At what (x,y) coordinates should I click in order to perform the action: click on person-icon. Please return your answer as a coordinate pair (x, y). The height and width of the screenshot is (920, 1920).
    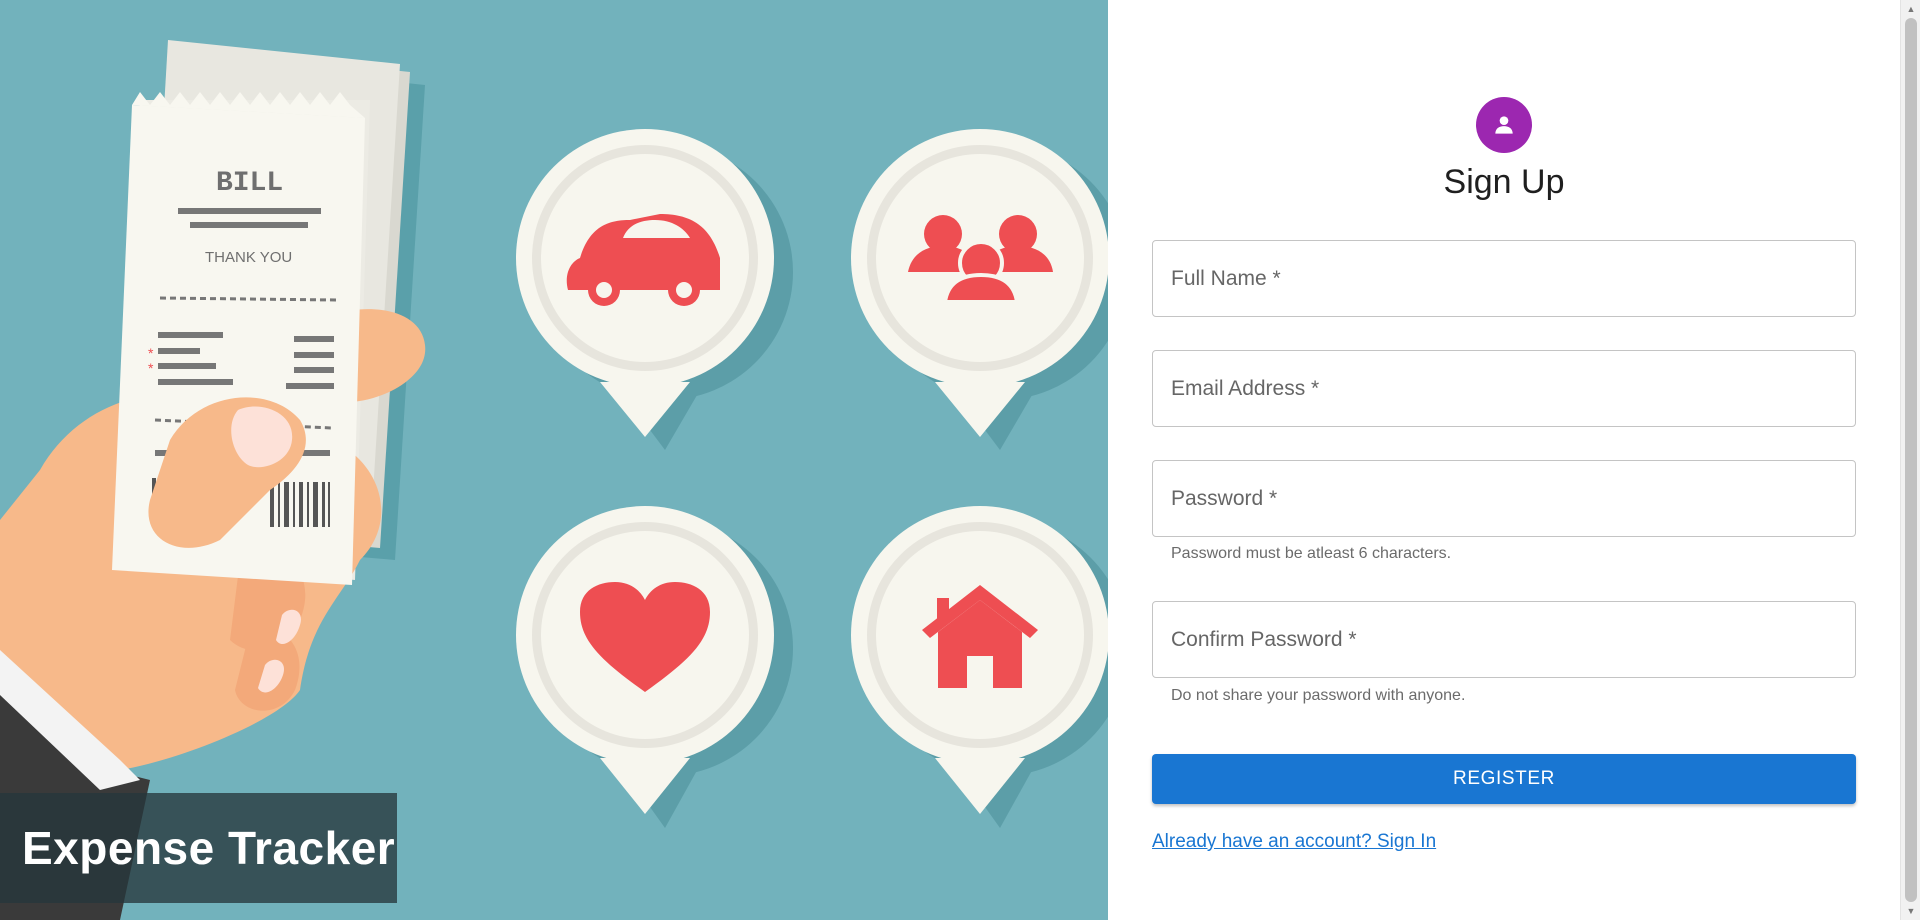
    Looking at the image, I should click on (1504, 125).